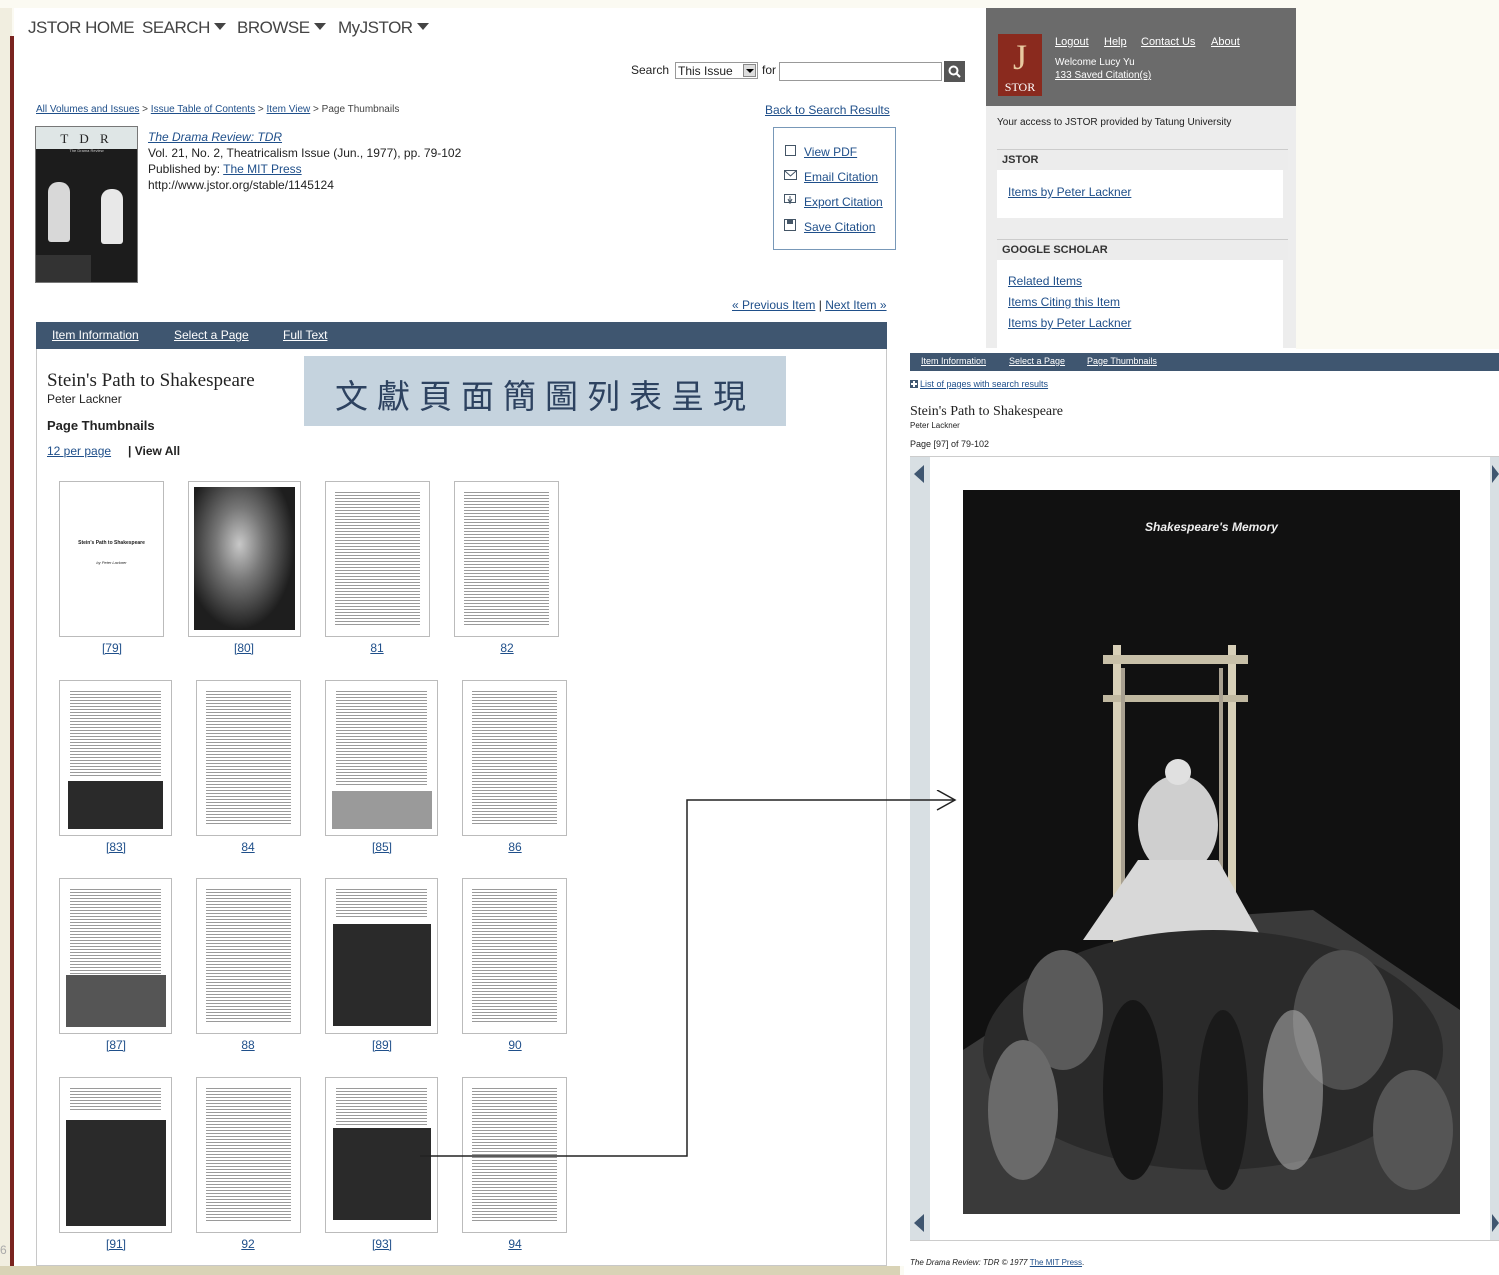 This screenshot has width=1499, height=1275. I want to click on view-all-label: | View All, so click(154, 451).